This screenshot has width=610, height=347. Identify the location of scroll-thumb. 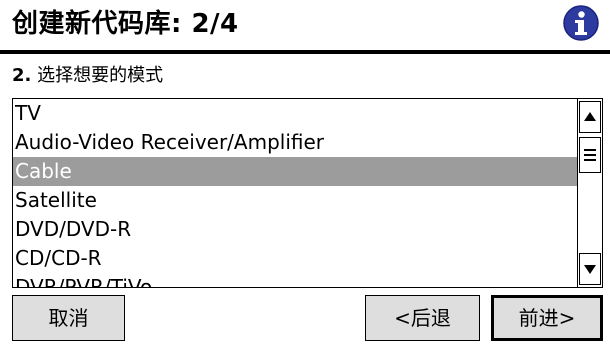
(590, 155).